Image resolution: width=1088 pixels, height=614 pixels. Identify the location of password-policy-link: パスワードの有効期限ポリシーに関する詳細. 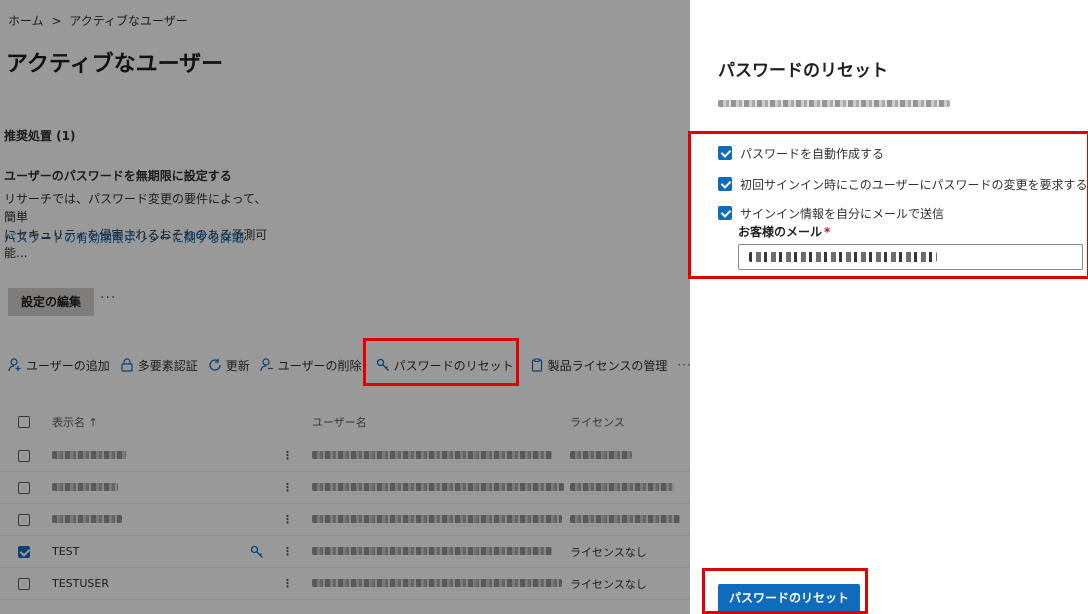
(124, 237).